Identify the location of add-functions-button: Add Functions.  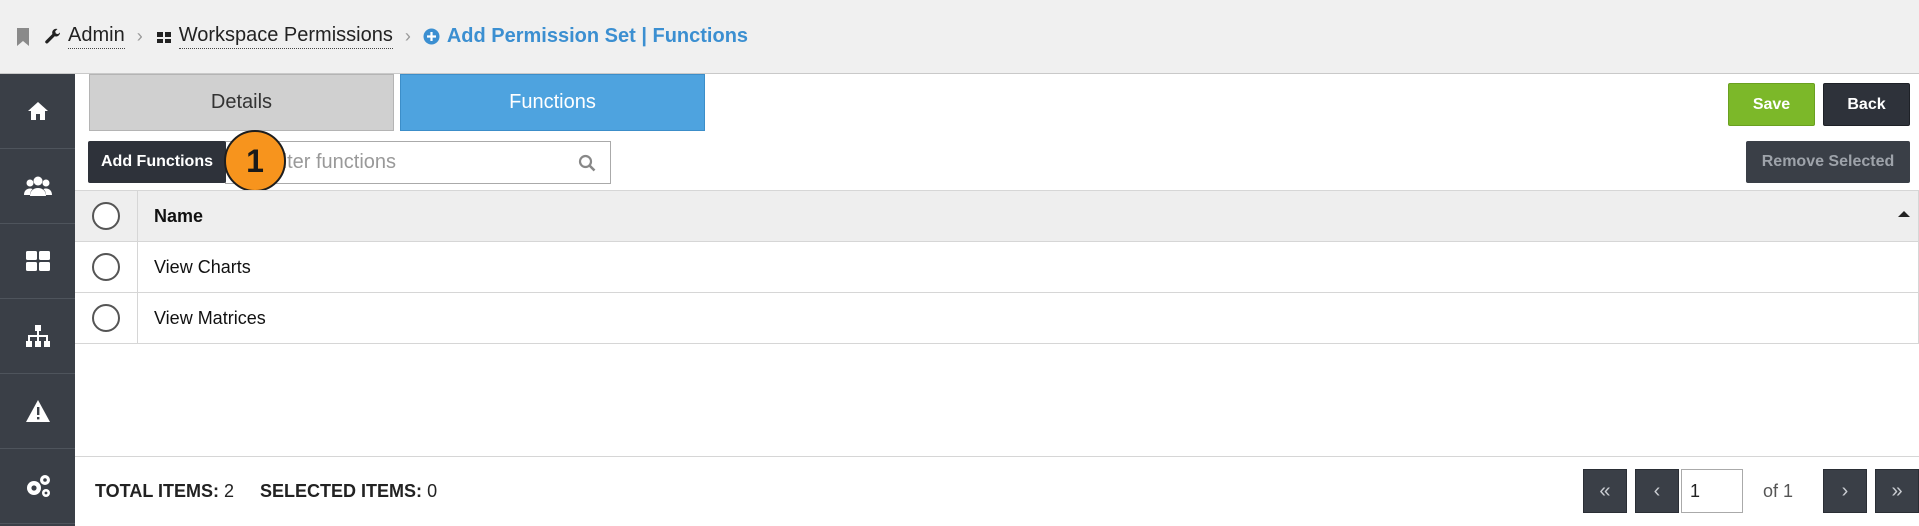
(157, 162).